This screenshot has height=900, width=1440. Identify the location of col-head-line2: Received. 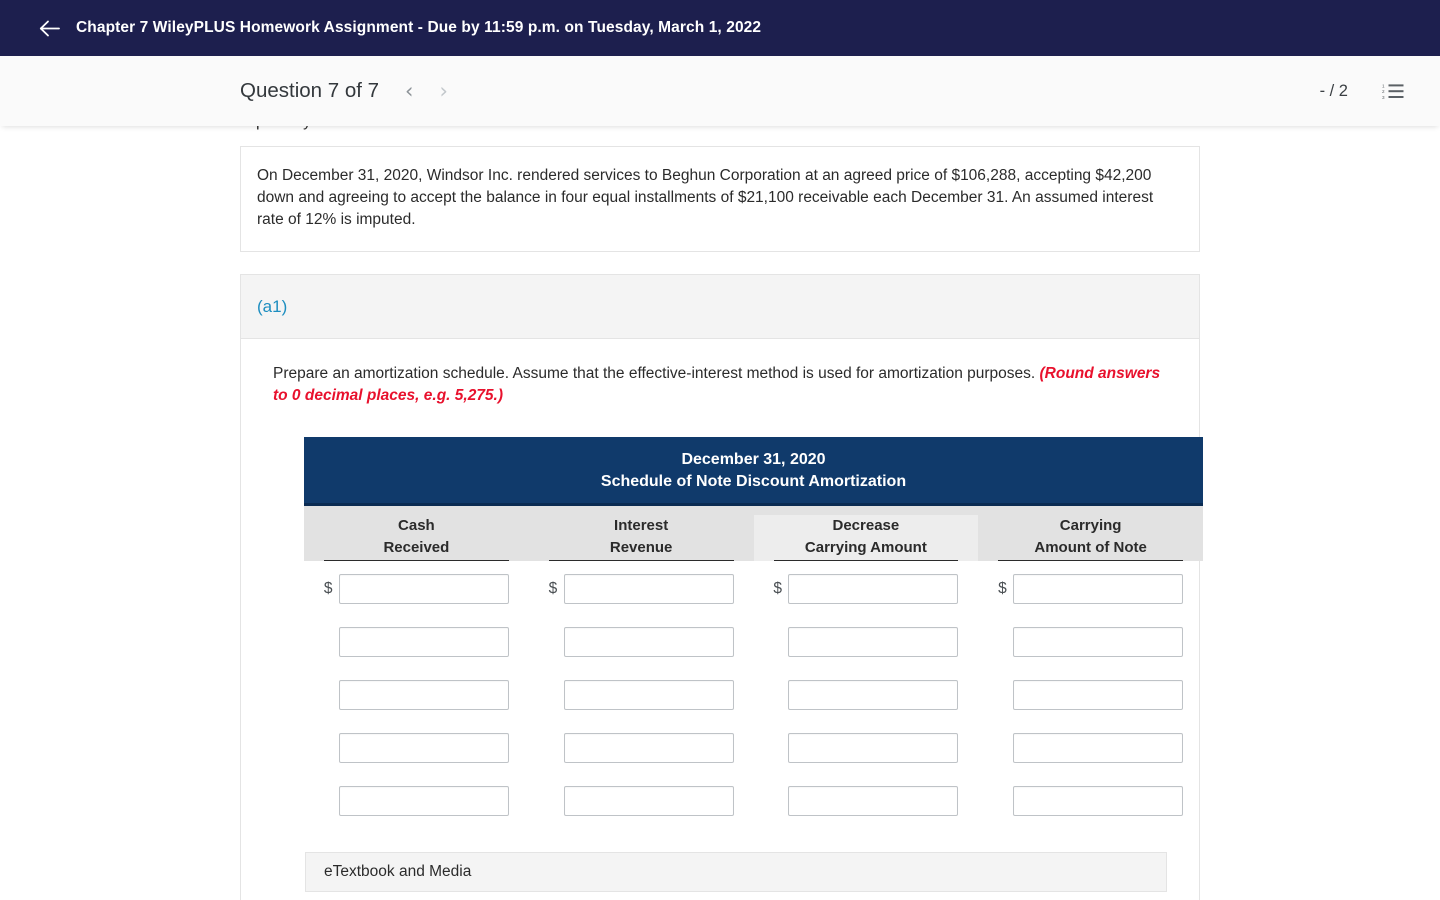
(416, 547).